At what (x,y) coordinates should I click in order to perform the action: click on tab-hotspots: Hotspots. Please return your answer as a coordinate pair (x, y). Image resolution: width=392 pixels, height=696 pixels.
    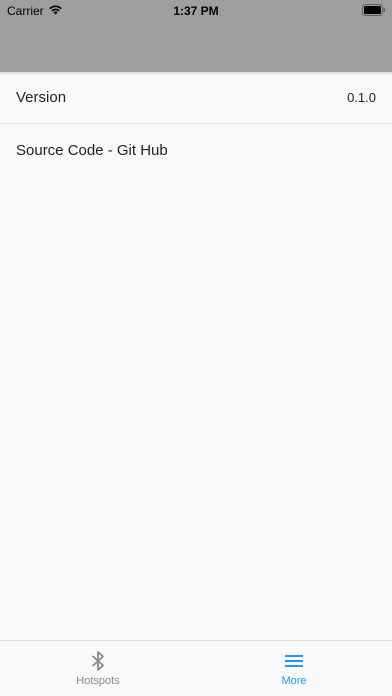
    Looking at the image, I should click on (98, 668).